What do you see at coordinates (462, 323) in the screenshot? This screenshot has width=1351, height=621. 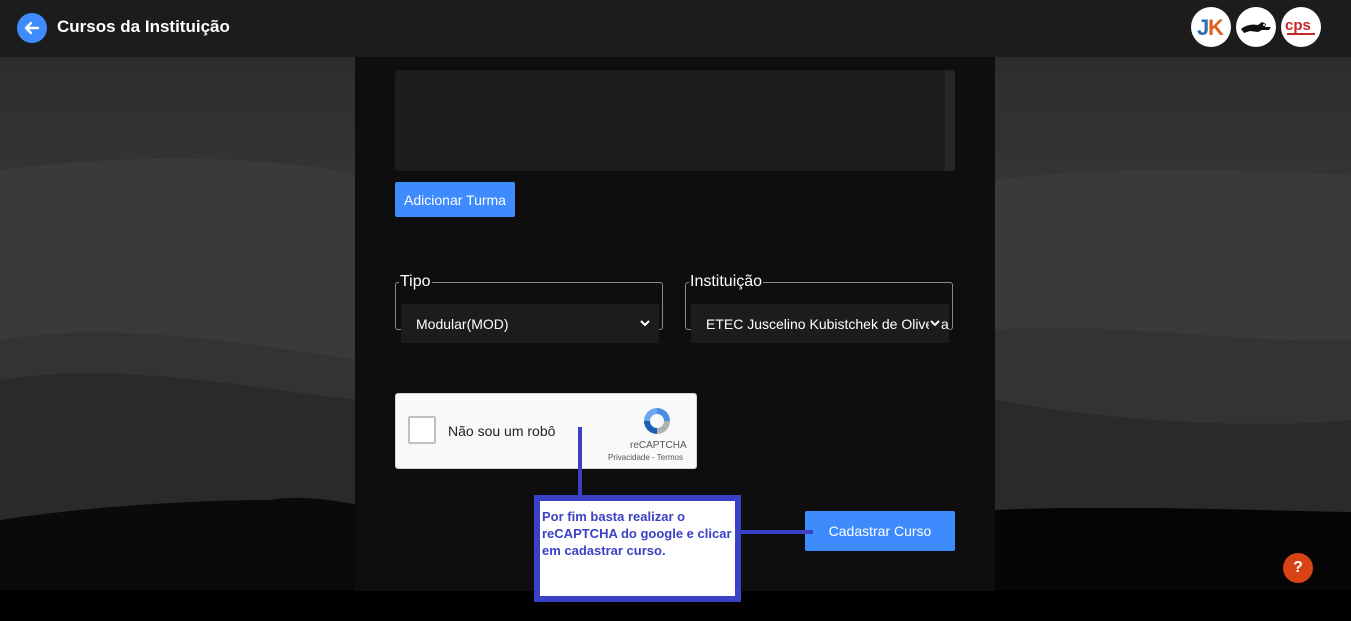 I see `tipo-selected-value: Modular(MOD)` at bounding box center [462, 323].